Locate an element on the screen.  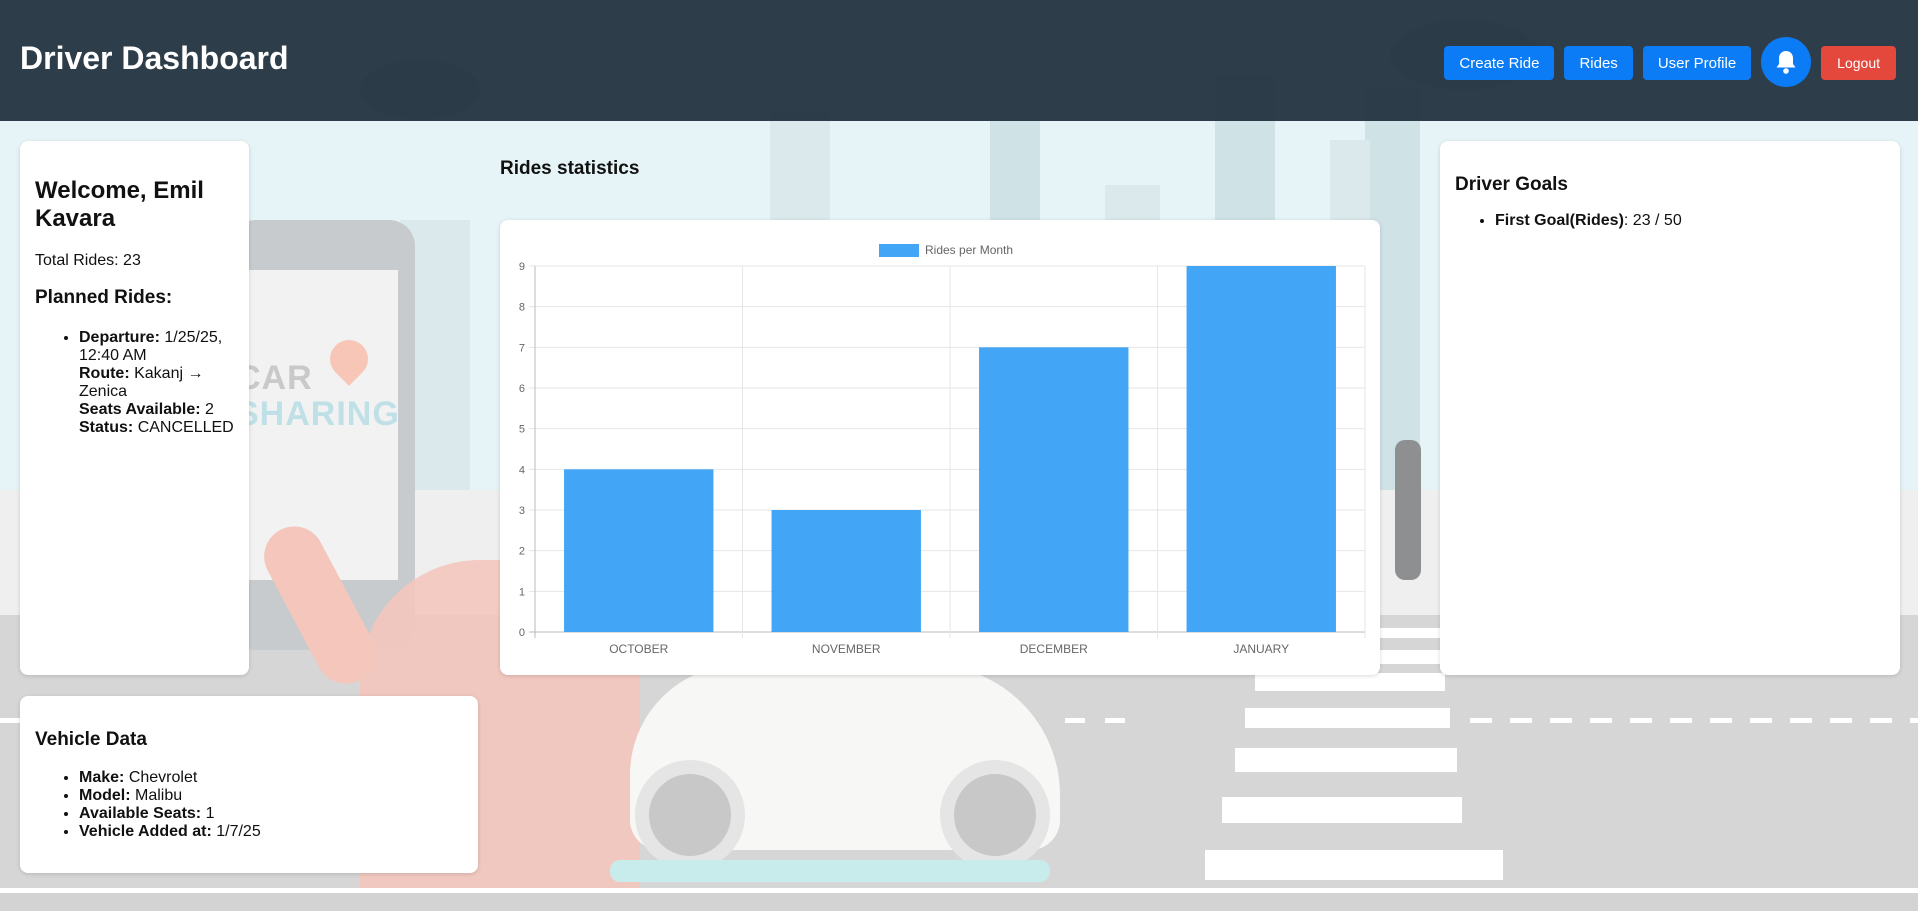
y-tick-label: 5 is located at coordinates (522, 430).